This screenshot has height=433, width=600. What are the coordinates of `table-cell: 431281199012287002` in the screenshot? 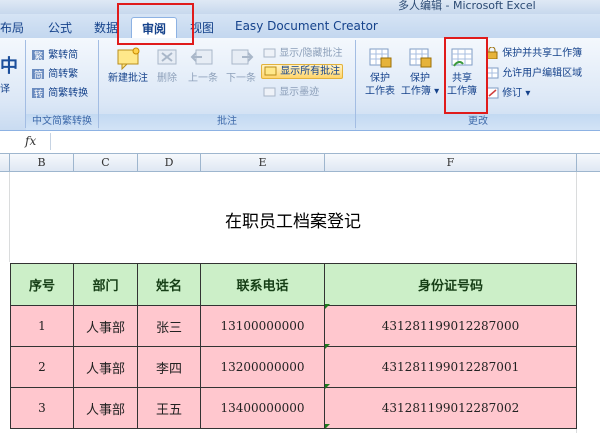 It's located at (450, 408).